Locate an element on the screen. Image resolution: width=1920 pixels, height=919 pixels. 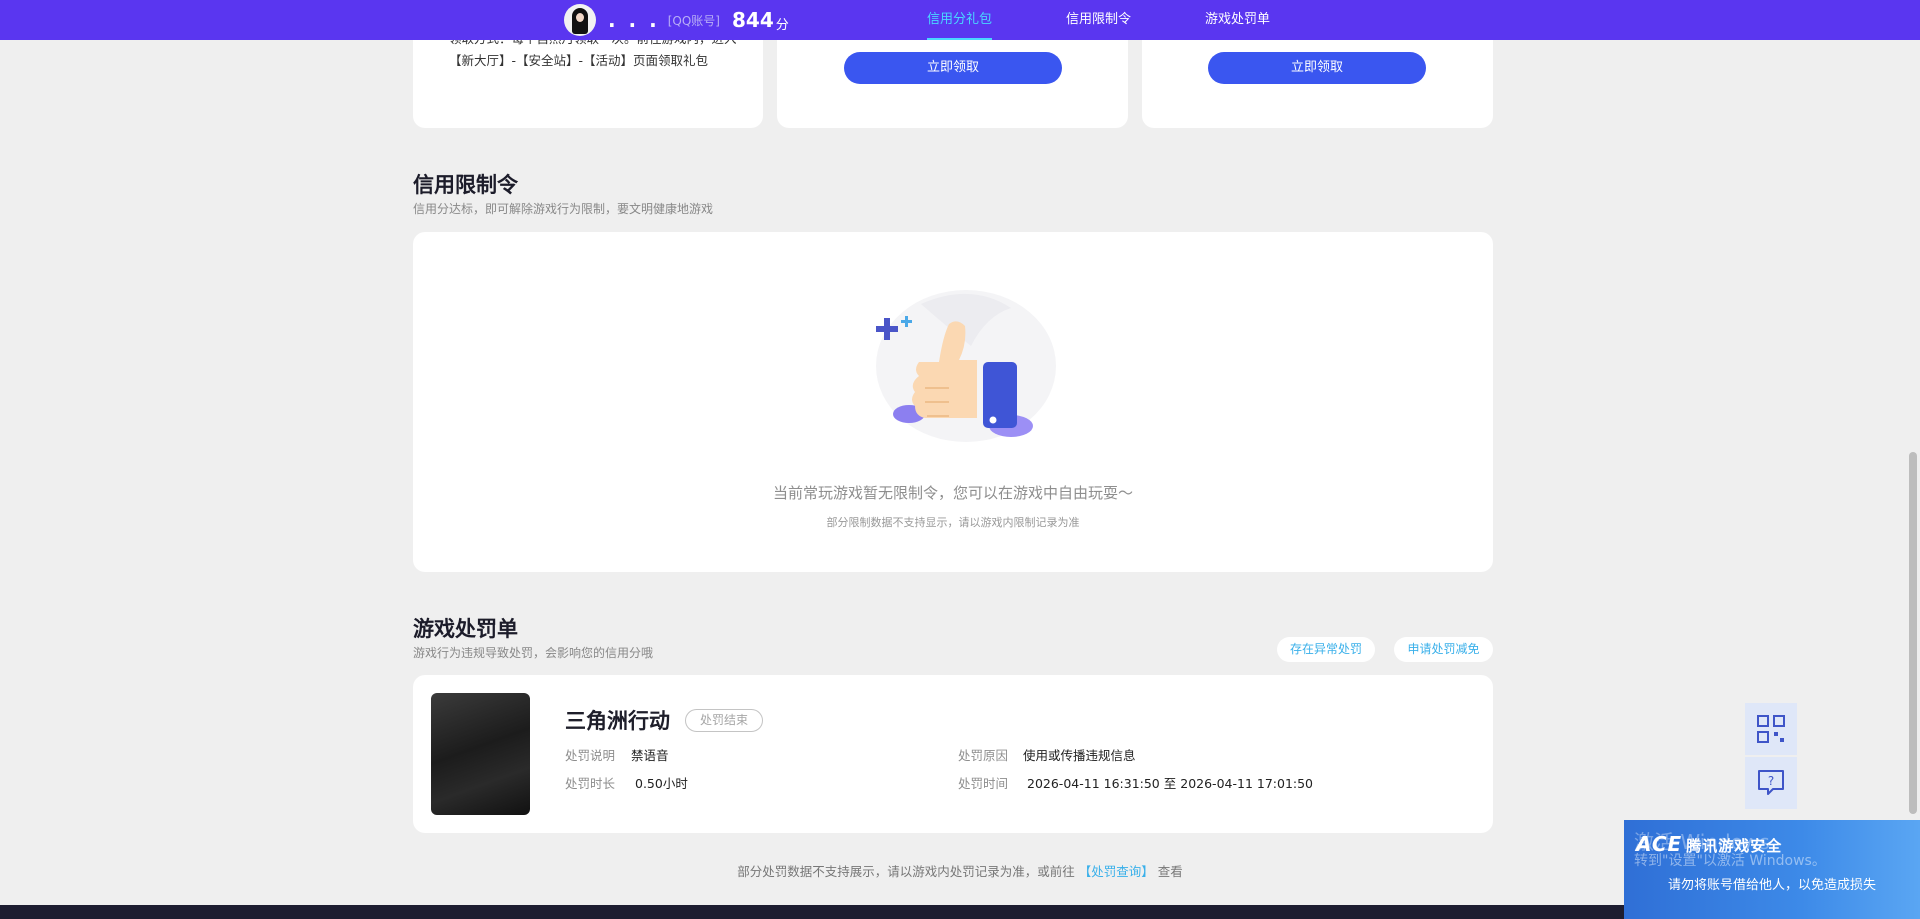
ace-logo: ACE is located at coordinates (1659, 844).